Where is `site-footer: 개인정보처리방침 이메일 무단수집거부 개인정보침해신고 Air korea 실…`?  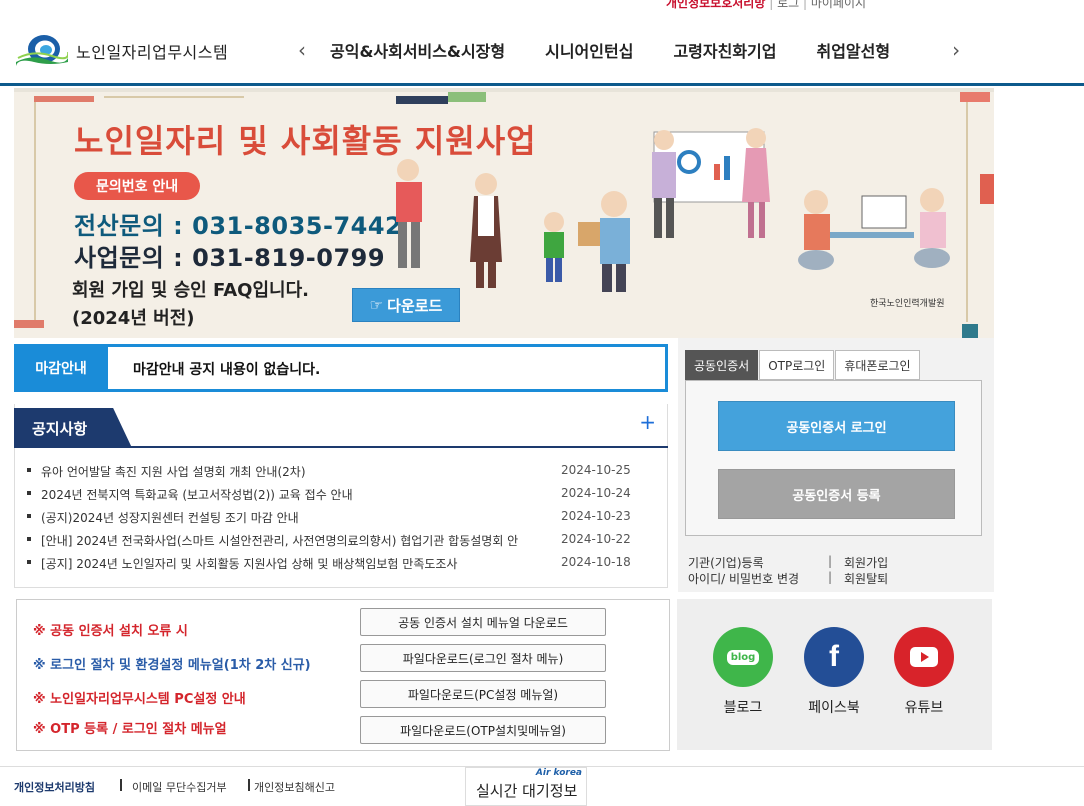
site-footer: 개인정보처리방침 이메일 무단수집거부 개인정보침해신고 Air korea 실… is located at coordinates (542, 786).